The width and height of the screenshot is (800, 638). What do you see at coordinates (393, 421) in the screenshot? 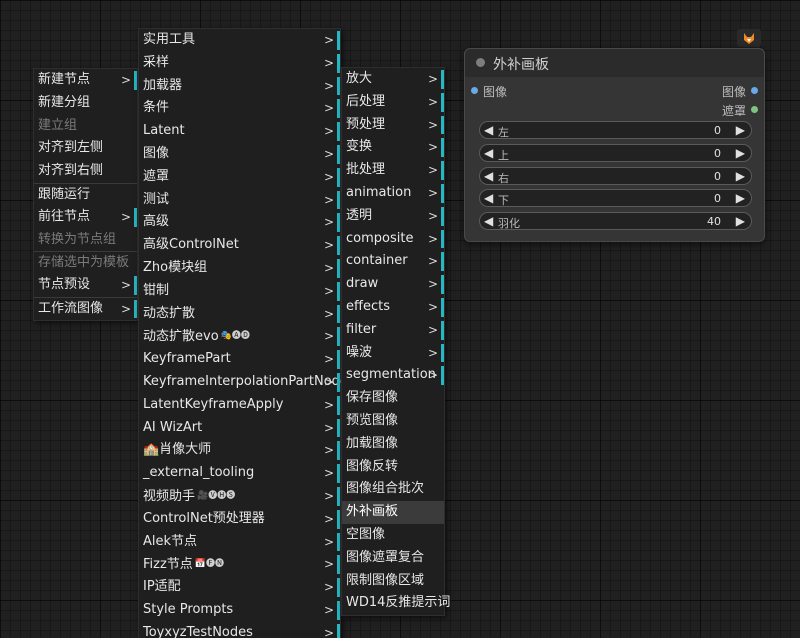
I see `menu3-item-15: 预览图像` at bounding box center [393, 421].